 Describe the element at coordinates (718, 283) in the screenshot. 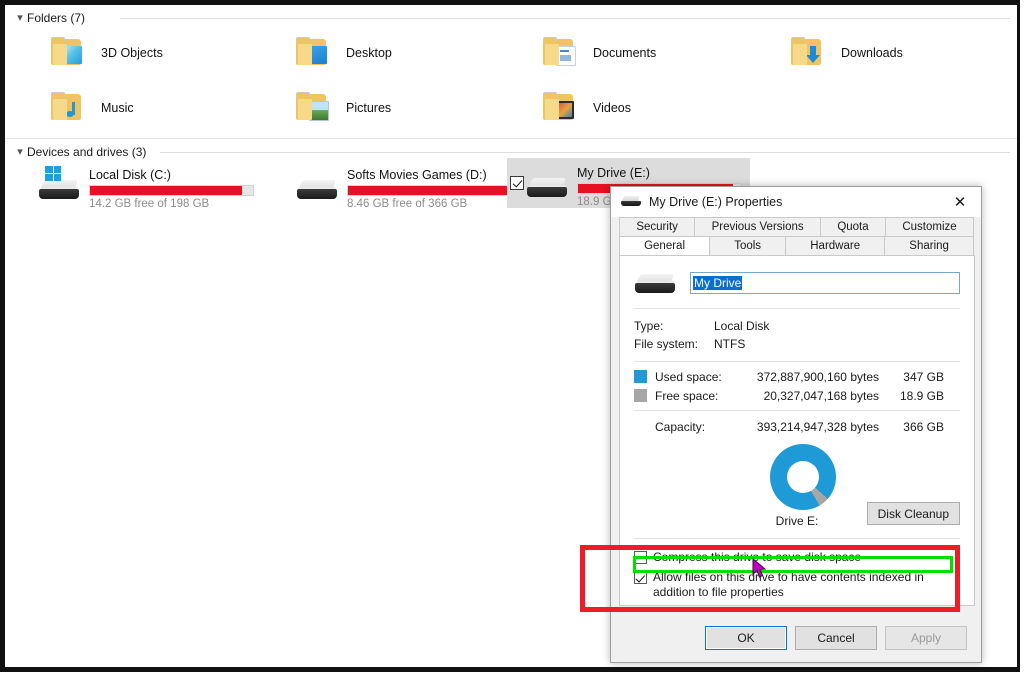

I see `volume-name-value: My Drive` at that location.